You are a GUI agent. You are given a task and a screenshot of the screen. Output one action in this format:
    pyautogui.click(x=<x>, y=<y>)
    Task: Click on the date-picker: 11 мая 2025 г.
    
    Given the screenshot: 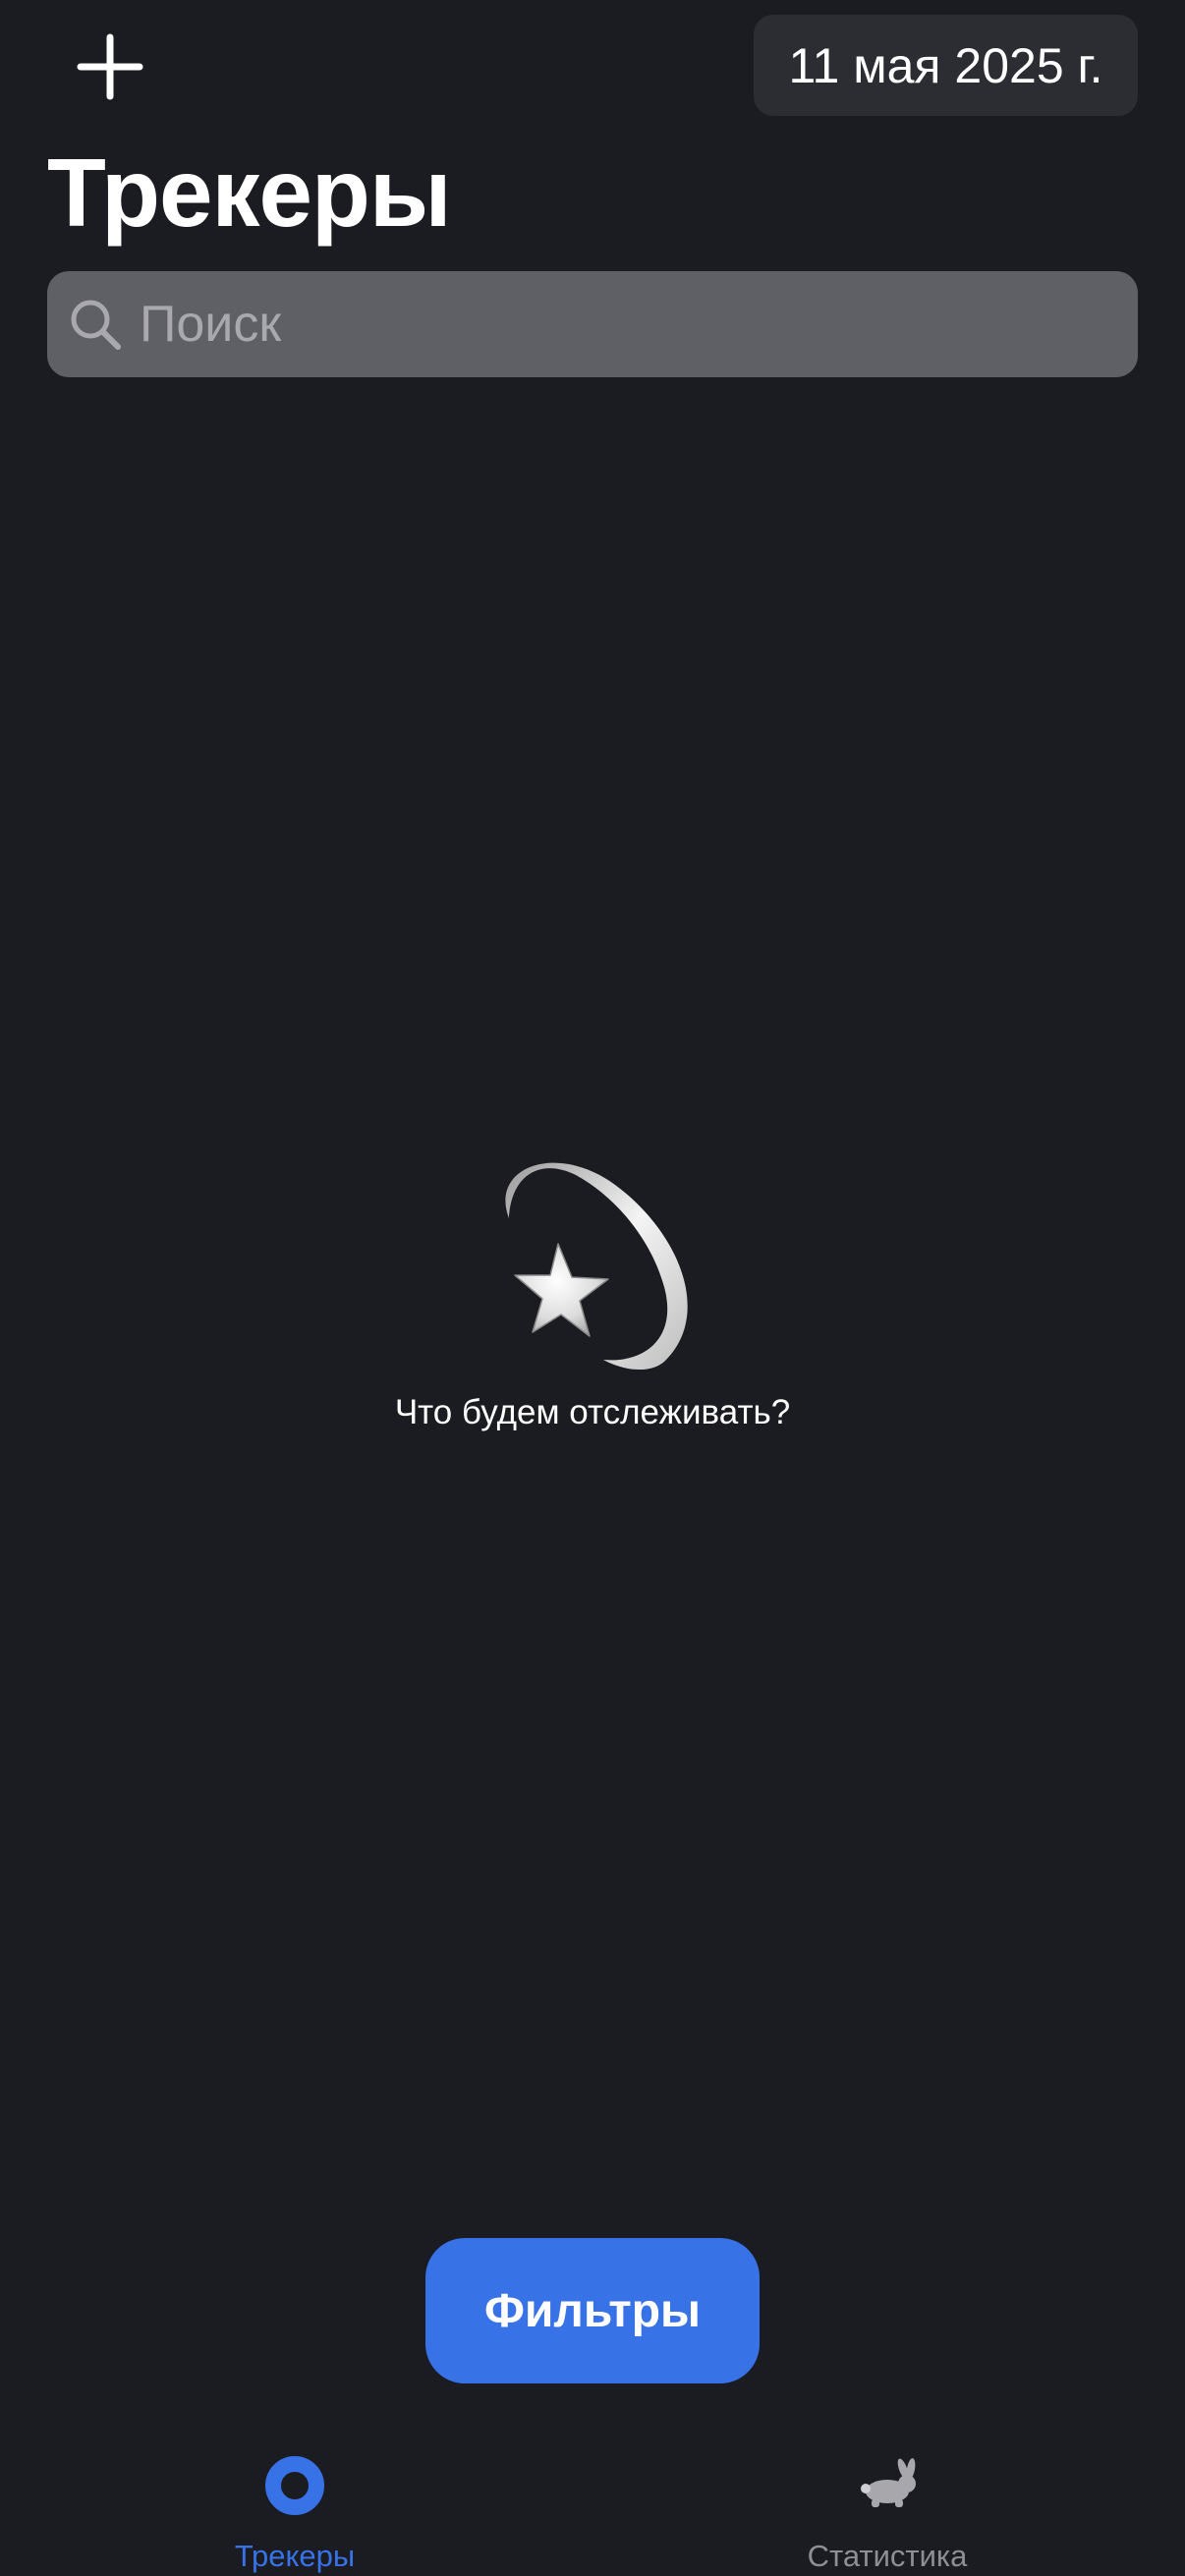 What is the action you would take?
    pyautogui.click(x=946, y=65)
    